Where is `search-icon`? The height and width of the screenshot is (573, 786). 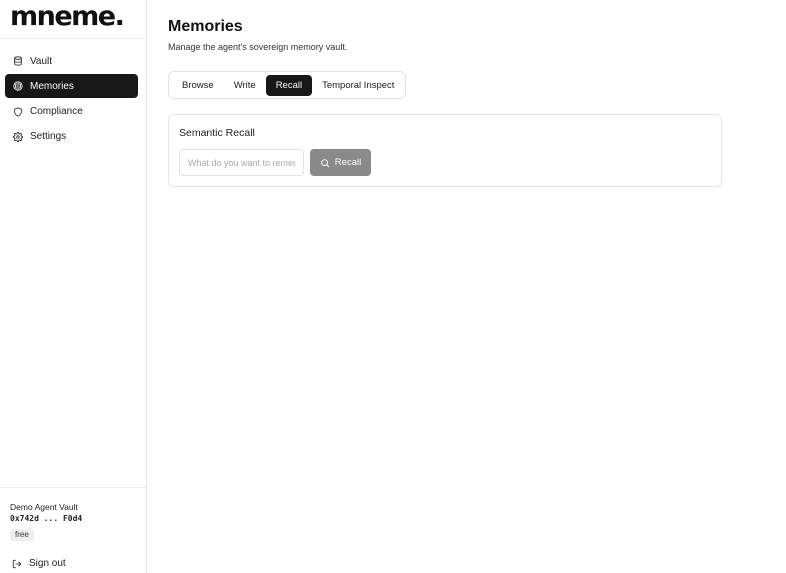
search-icon is located at coordinates (325, 162).